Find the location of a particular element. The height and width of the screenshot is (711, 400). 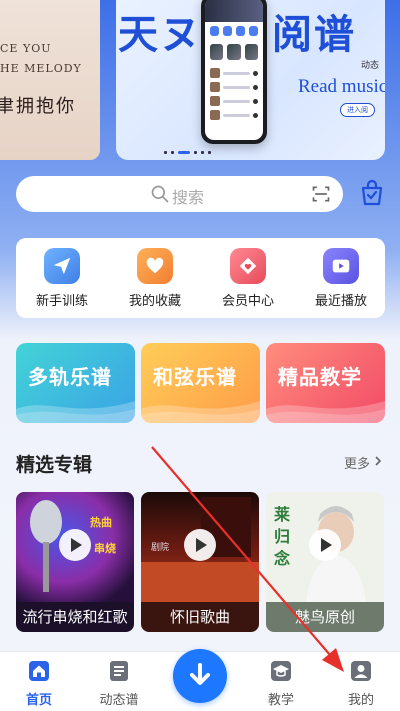

paper-plane-icon is located at coordinates (62, 266).